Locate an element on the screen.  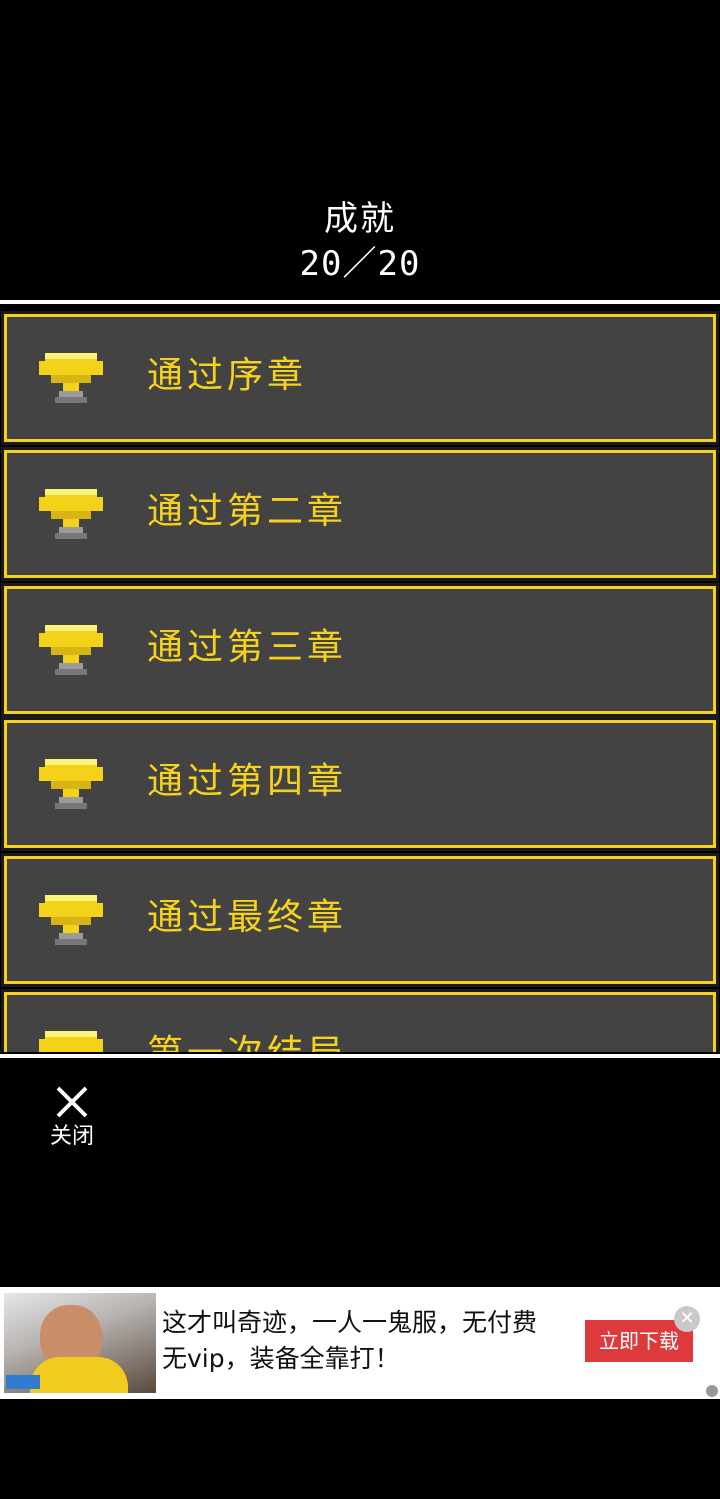
ad-info-icon is located at coordinates (712, 1391).